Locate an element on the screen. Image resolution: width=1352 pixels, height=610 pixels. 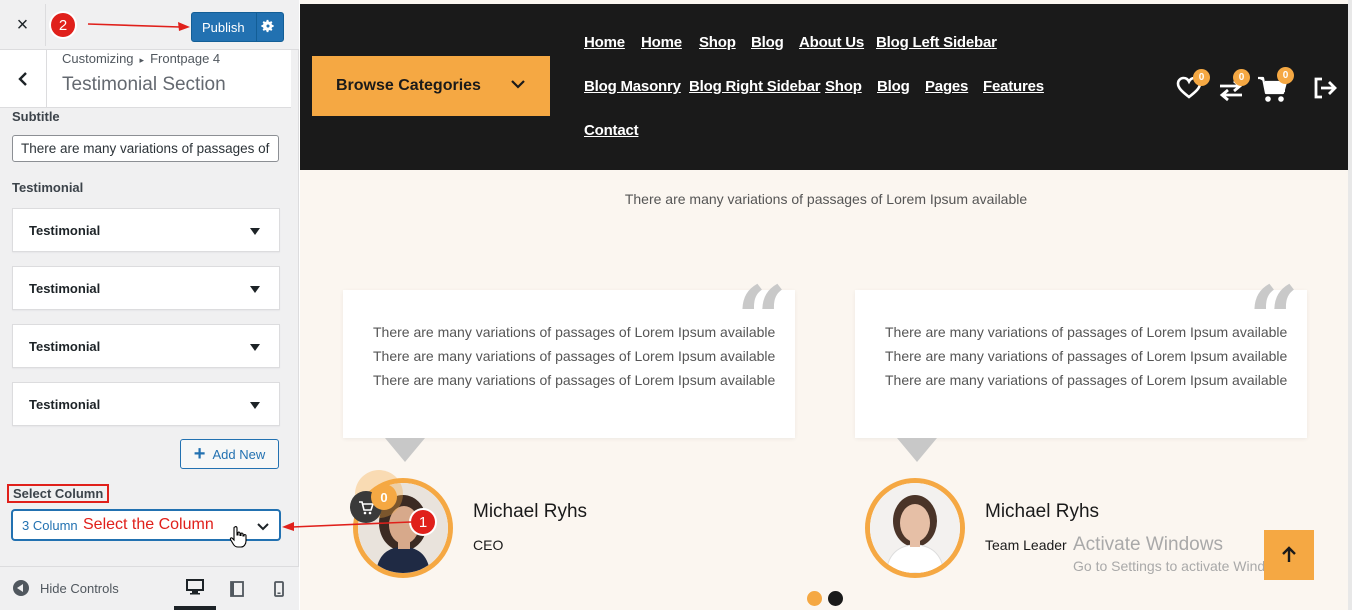
desktop-icon is located at coordinates (195, 586).